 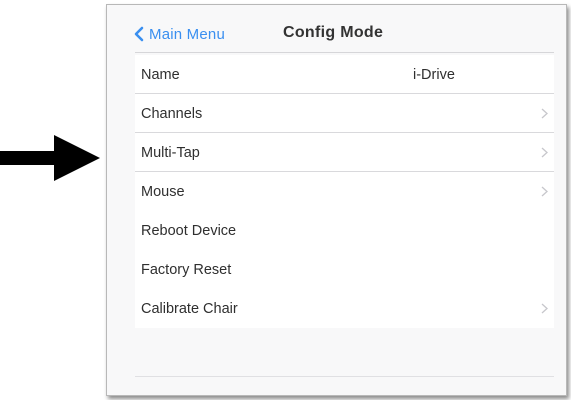 I want to click on navigation-bar: Main Menu Config Mode, so click(x=336, y=29).